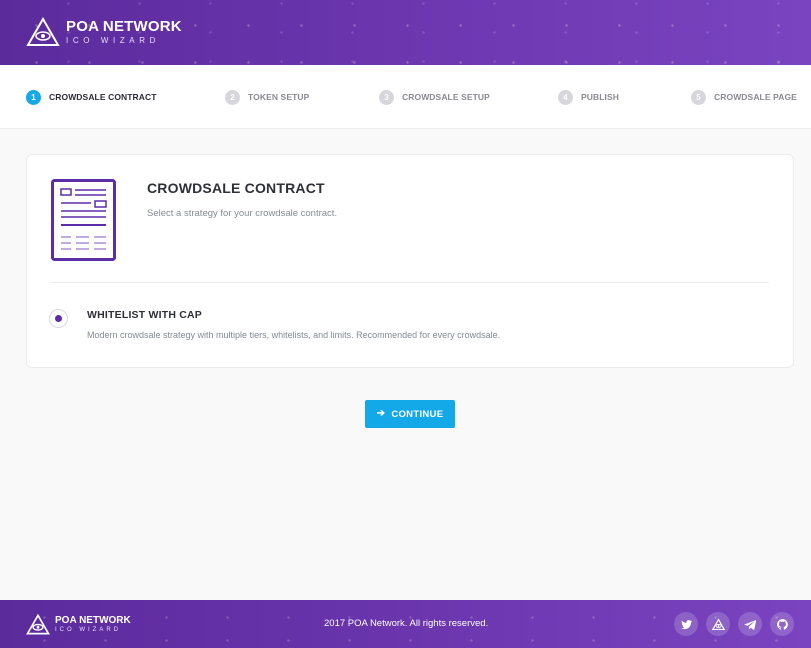 This screenshot has height=648, width=811. Describe the element at coordinates (144, 315) in the screenshot. I see `strategy-option-title: WHITELIST WITH CAP` at that location.